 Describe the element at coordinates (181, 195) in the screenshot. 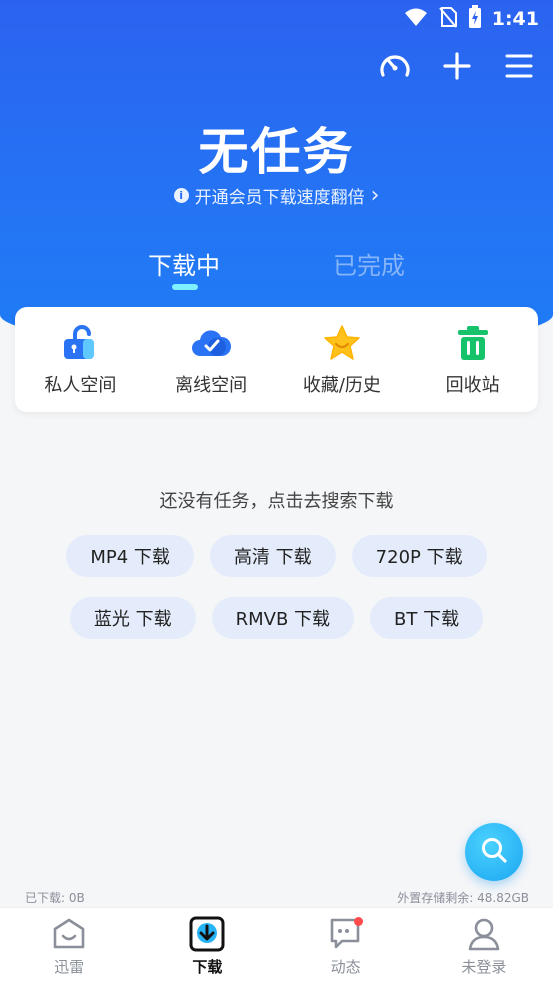

I see `info-icon: i` at that location.